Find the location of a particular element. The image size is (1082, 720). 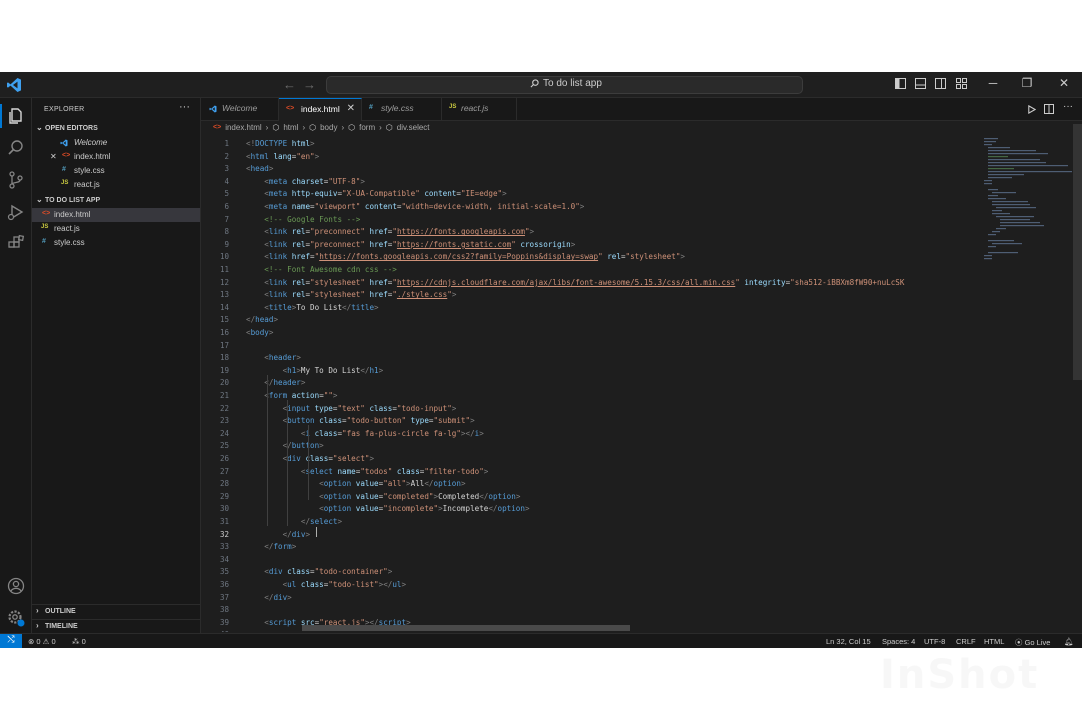

project-folder-section: ⌄ TO DO LIST APP is located at coordinates (116, 201).